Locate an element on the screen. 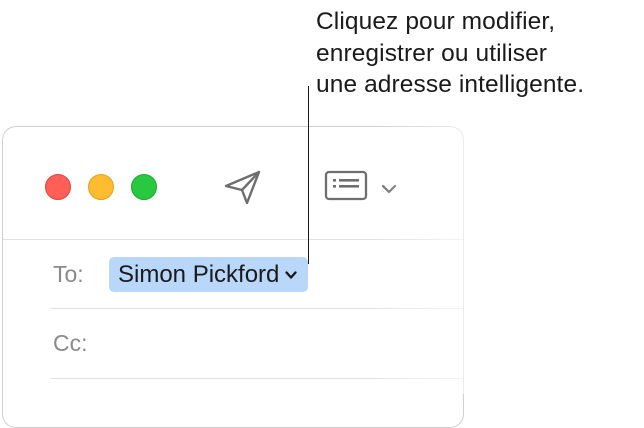  close-window-button is located at coordinates (58, 187).